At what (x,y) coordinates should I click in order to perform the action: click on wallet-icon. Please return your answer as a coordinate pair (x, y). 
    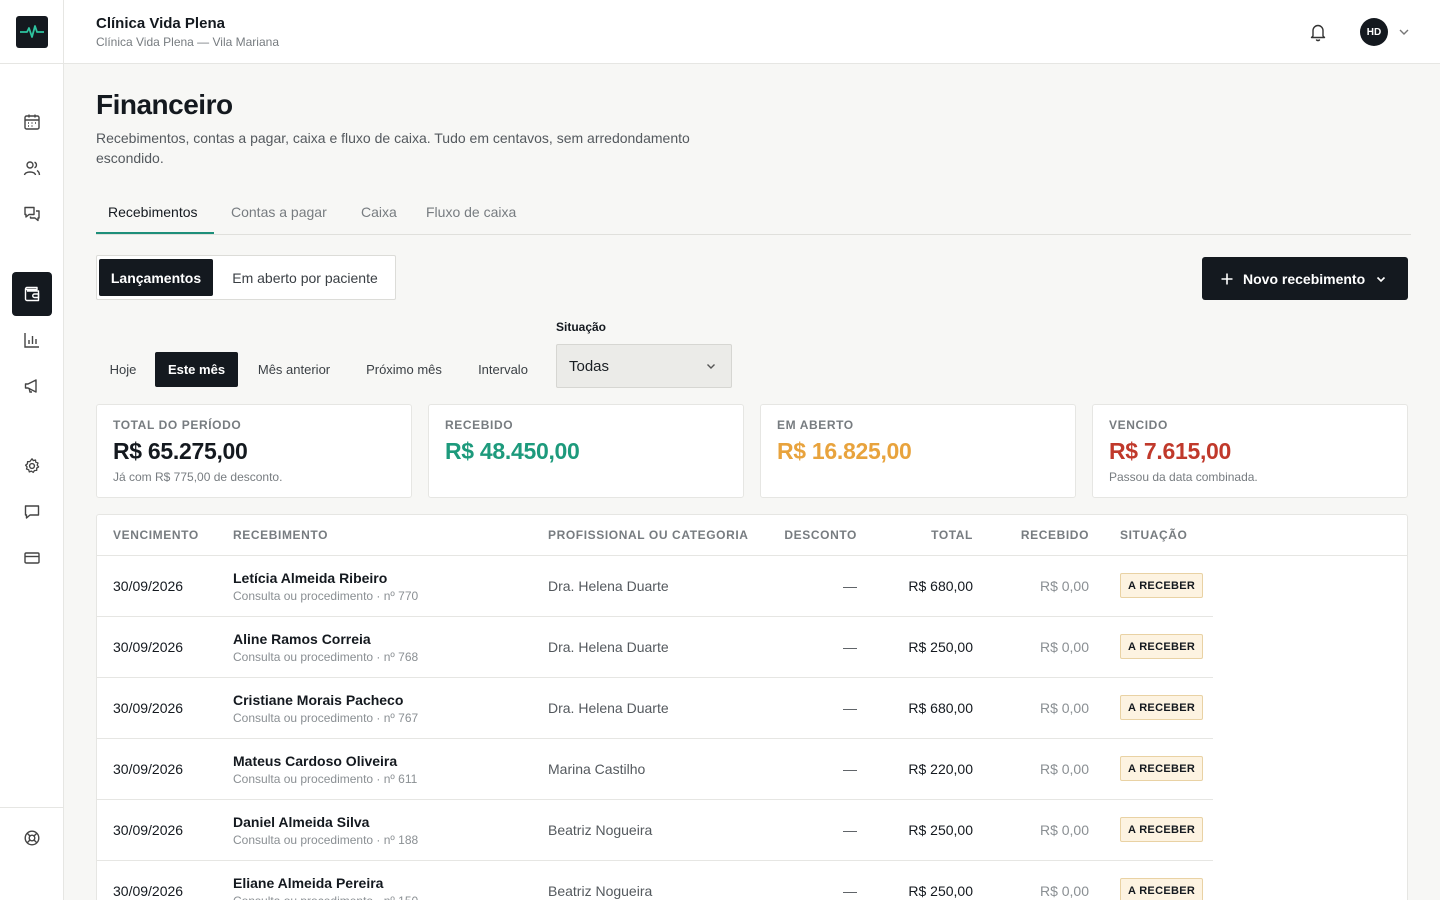
    Looking at the image, I should click on (32, 294).